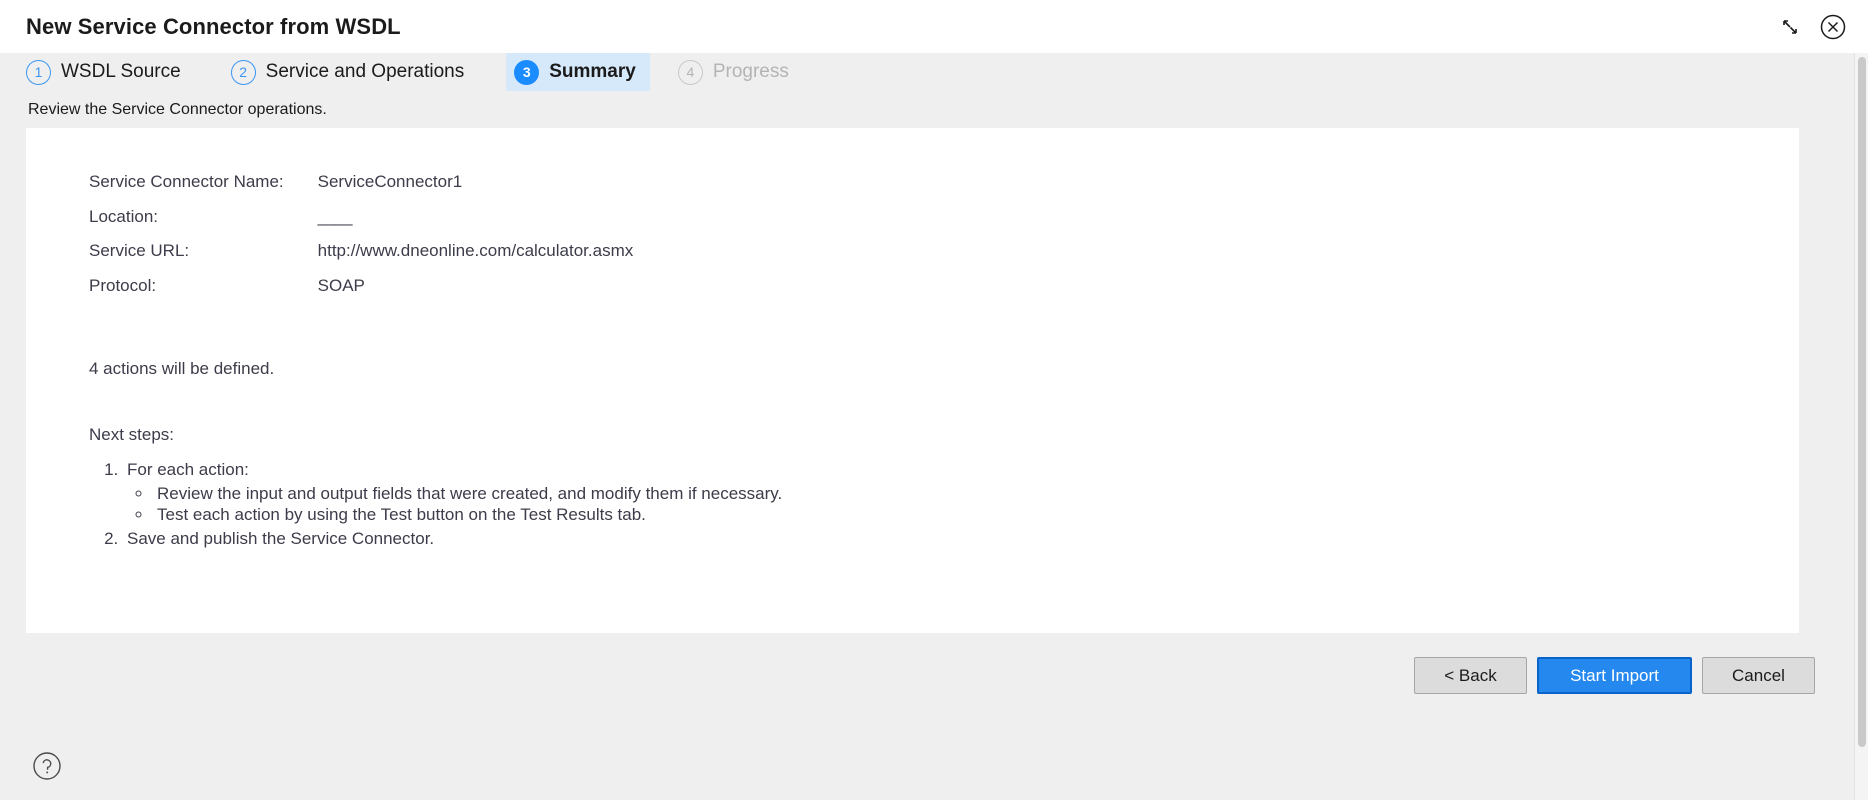 The width and height of the screenshot is (1868, 800). Describe the element at coordinates (123, 286) in the screenshot. I see `detail-label: Protocol:` at that location.